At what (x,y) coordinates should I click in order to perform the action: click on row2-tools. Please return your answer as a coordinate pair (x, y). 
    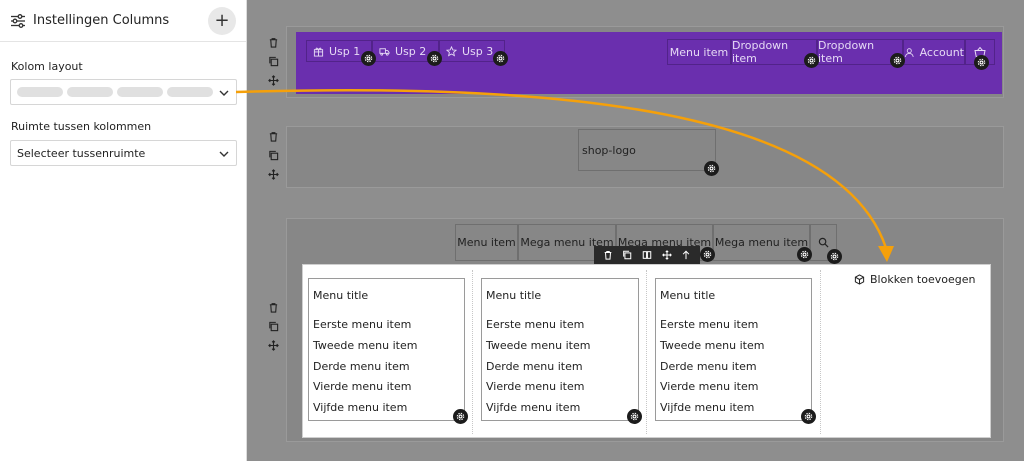
    Looking at the image, I should click on (273, 155).